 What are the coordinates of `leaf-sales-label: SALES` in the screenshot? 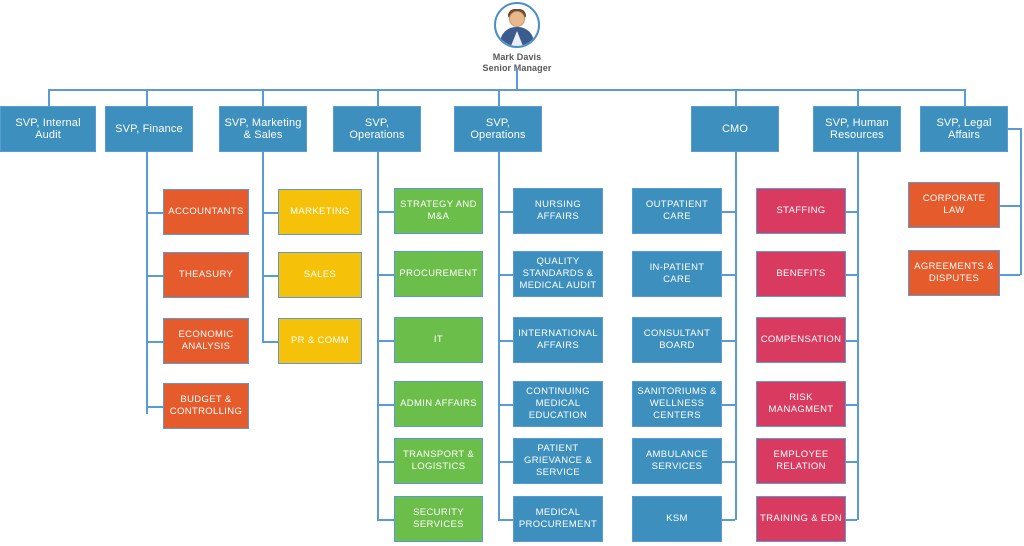 It's located at (320, 274).